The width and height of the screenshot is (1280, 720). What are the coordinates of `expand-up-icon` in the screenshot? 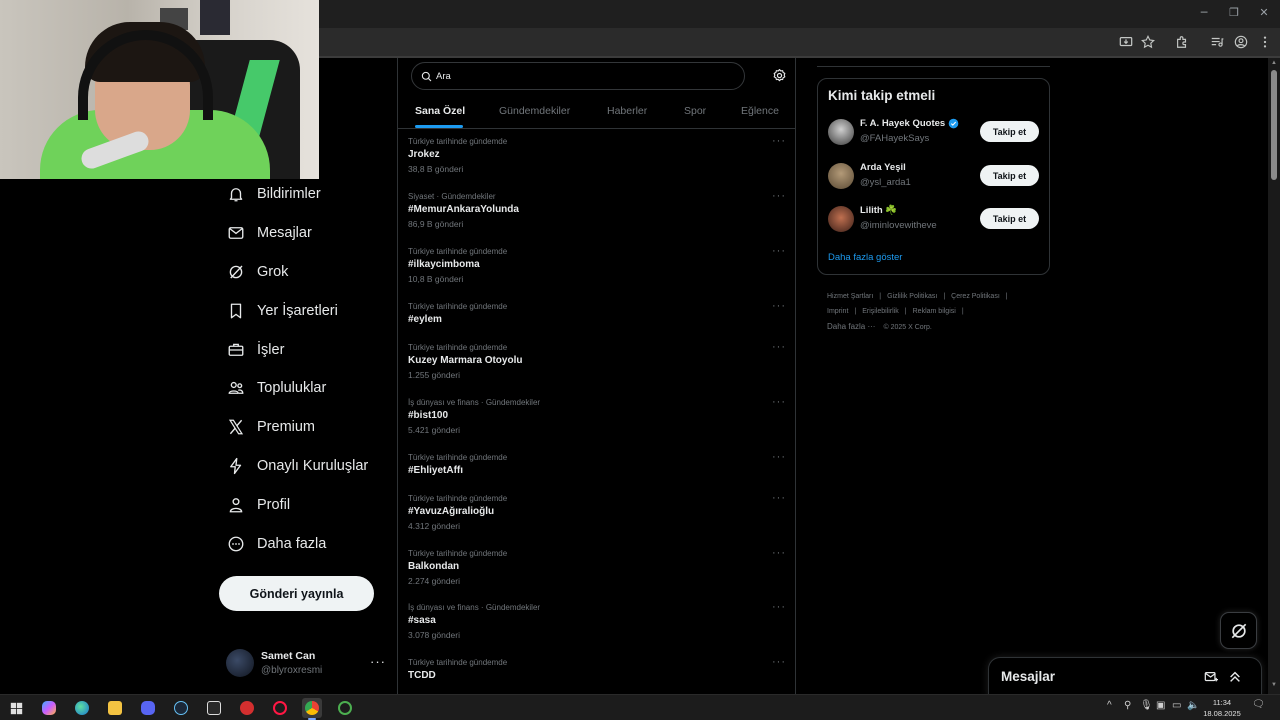 It's located at (1235, 677).